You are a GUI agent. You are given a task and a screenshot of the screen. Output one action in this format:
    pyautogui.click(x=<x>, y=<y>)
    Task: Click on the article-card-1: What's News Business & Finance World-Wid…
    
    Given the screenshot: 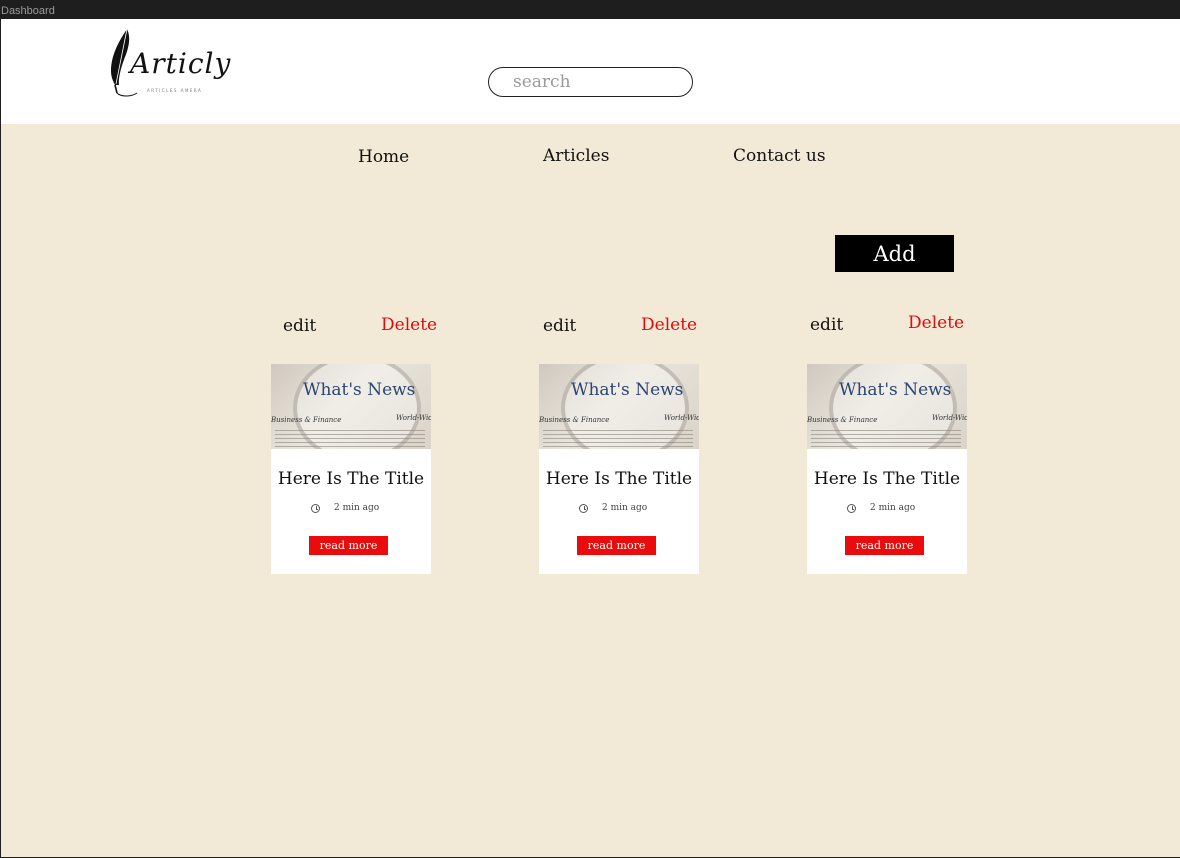 What is the action you would take?
    pyautogui.click(x=351, y=469)
    